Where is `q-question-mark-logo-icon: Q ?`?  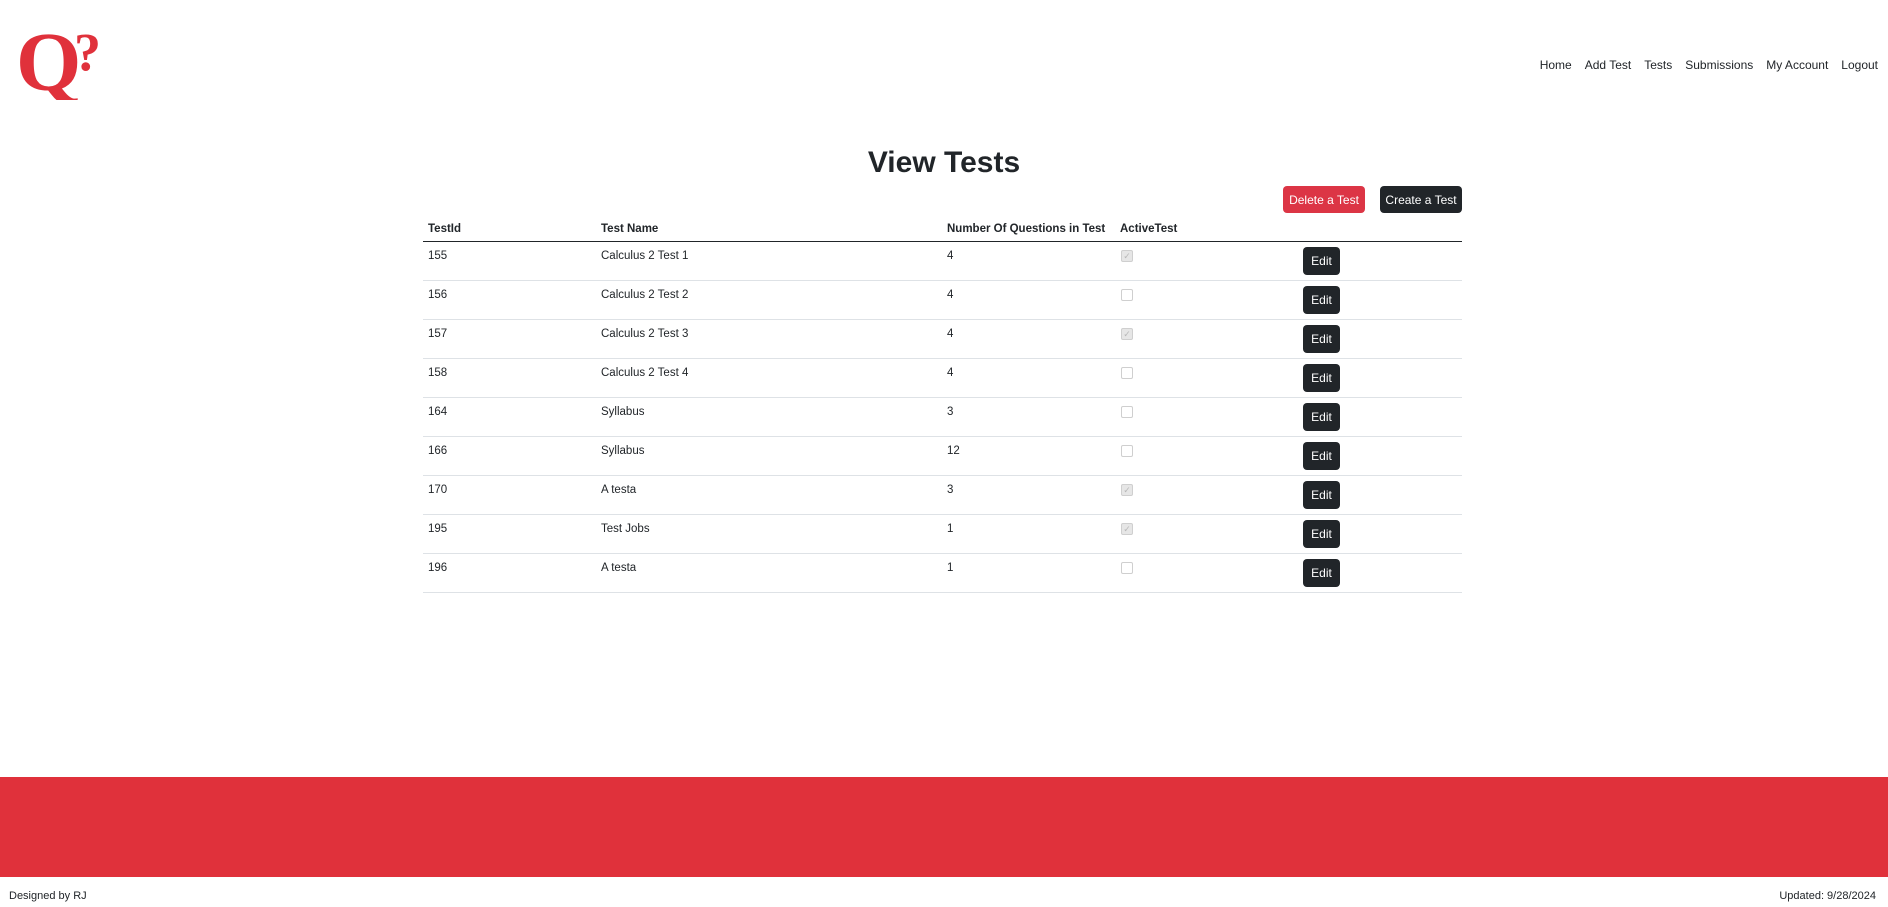 q-question-mark-logo-icon: Q ? is located at coordinates (58, 62).